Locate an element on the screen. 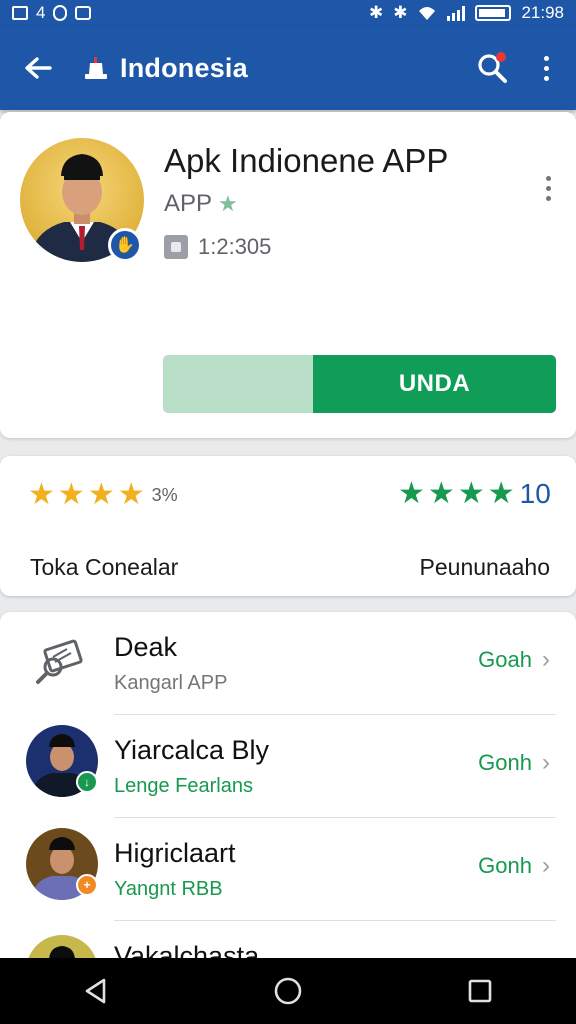 This screenshot has width=576, height=1024. list-item-subtitle: Kangarl APP is located at coordinates (171, 683).